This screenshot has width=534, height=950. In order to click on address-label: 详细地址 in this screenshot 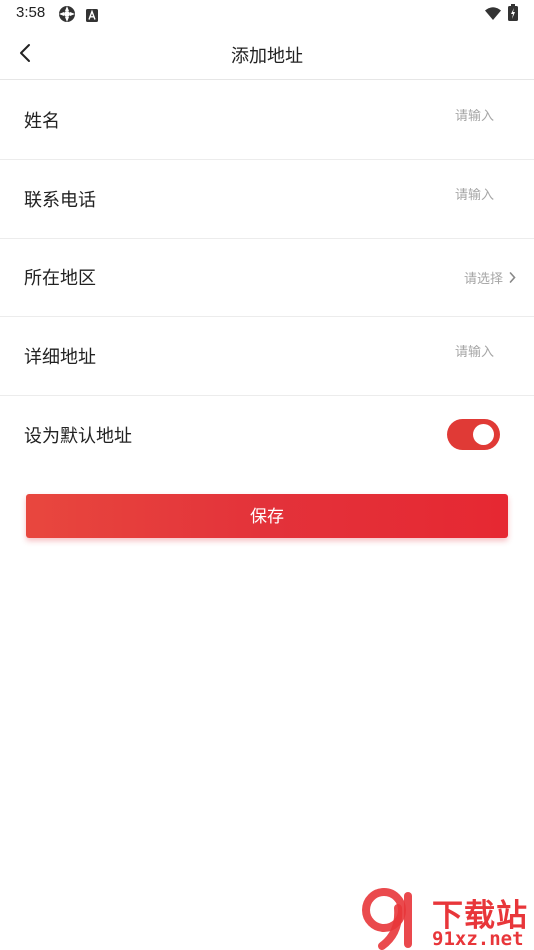, I will do `click(60, 357)`.